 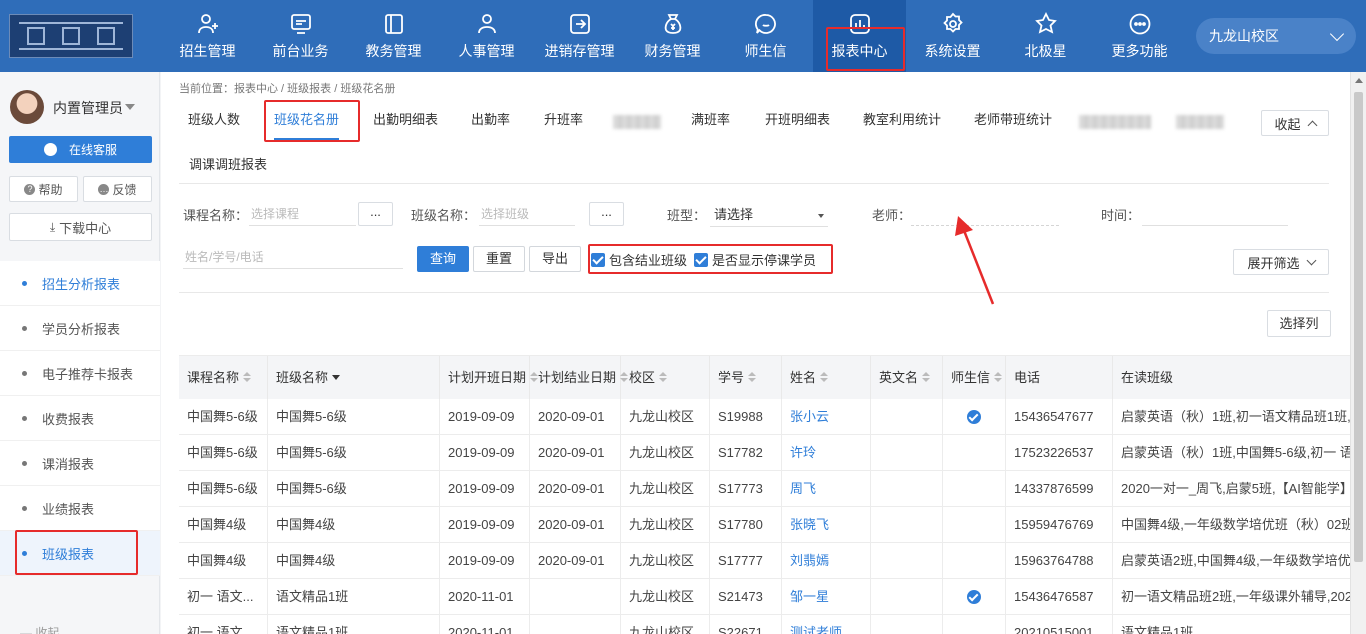 I want to click on vertical-scrollbar, so click(x=1358, y=353).